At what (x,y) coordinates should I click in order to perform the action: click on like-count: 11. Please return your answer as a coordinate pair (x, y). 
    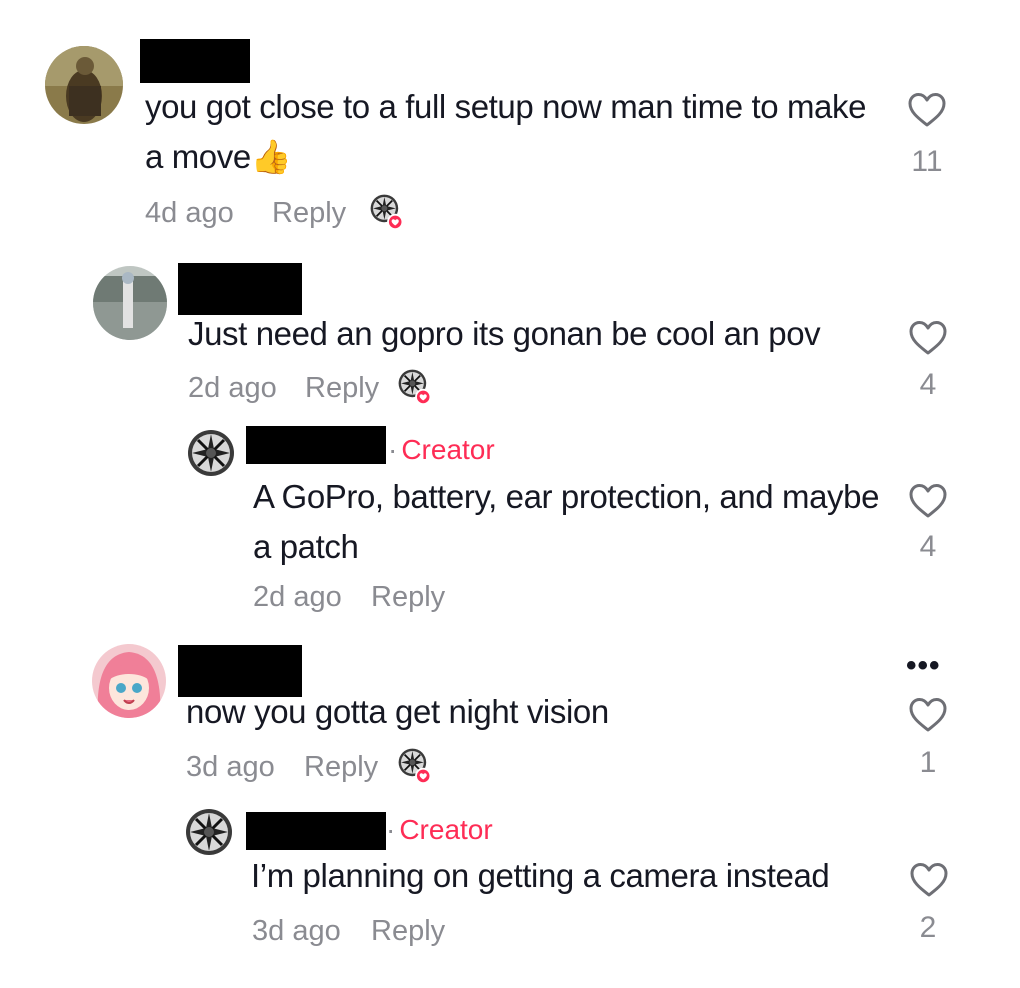
    Looking at the image, I should click on (927, 161).